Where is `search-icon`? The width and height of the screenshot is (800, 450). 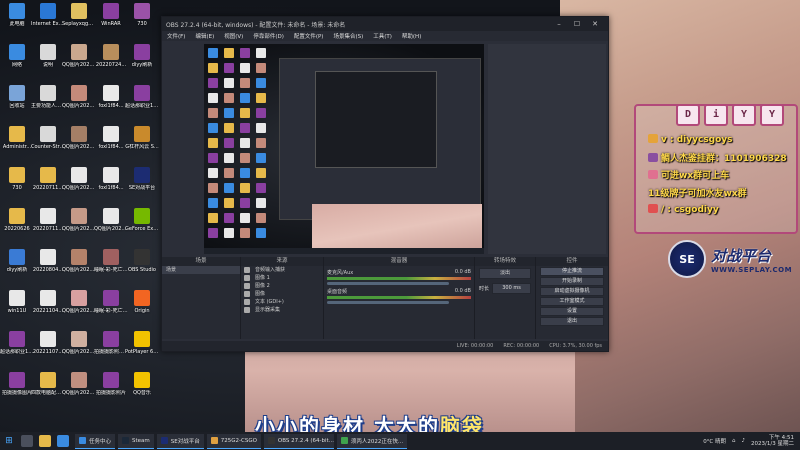 search-icon is located at coordinates (27, 441).